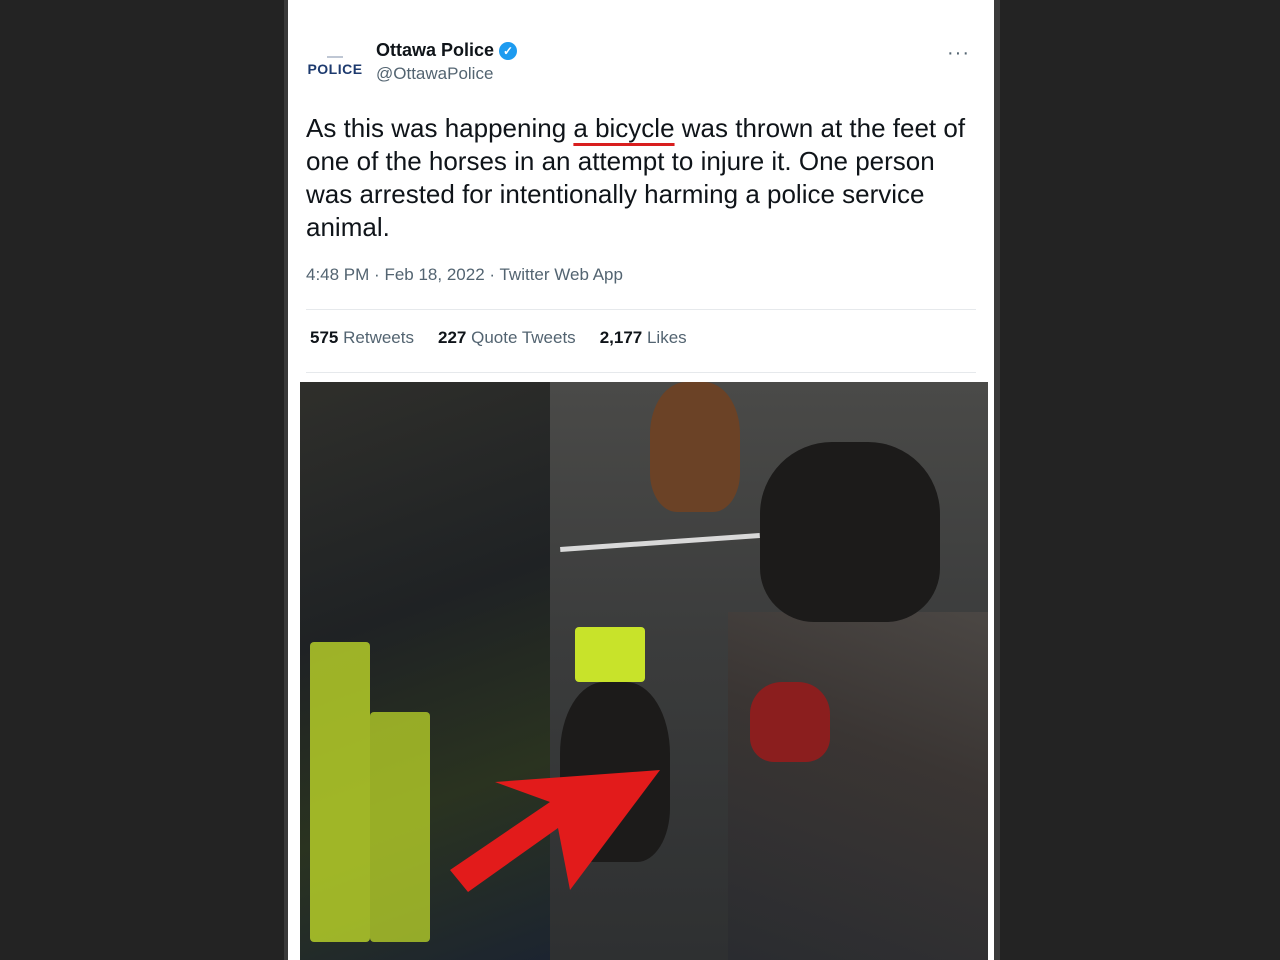  I want to click on ellipsis-icon: ···, so click(958, 53).